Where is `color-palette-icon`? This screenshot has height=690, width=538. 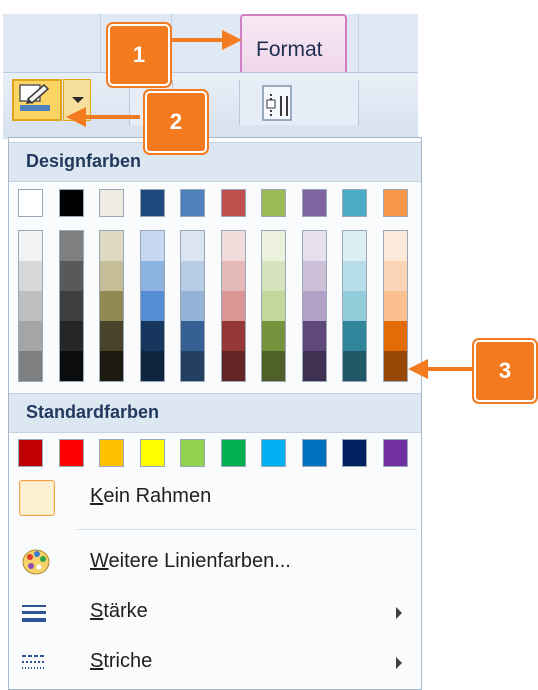 color-palette-icon is located at coordinates (36, 562).